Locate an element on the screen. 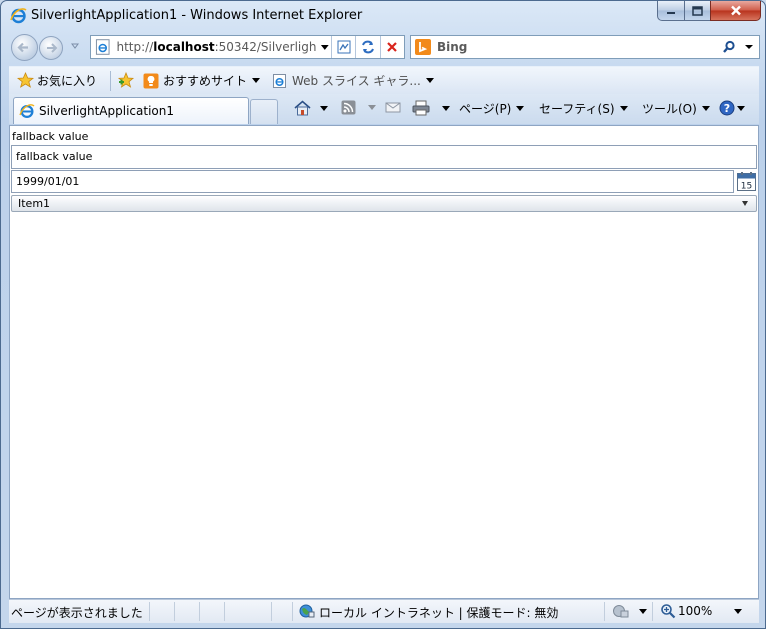  refresh-button is located at coordinates (367, 47).